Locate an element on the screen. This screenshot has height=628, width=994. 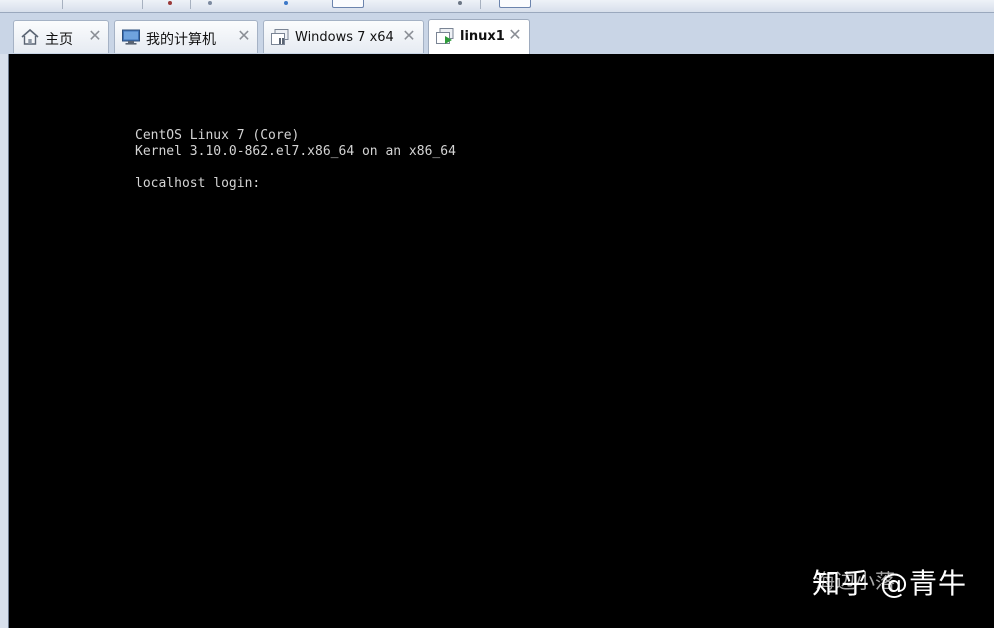
login-prompt: localhost login: is located at coordinates (202, 183).